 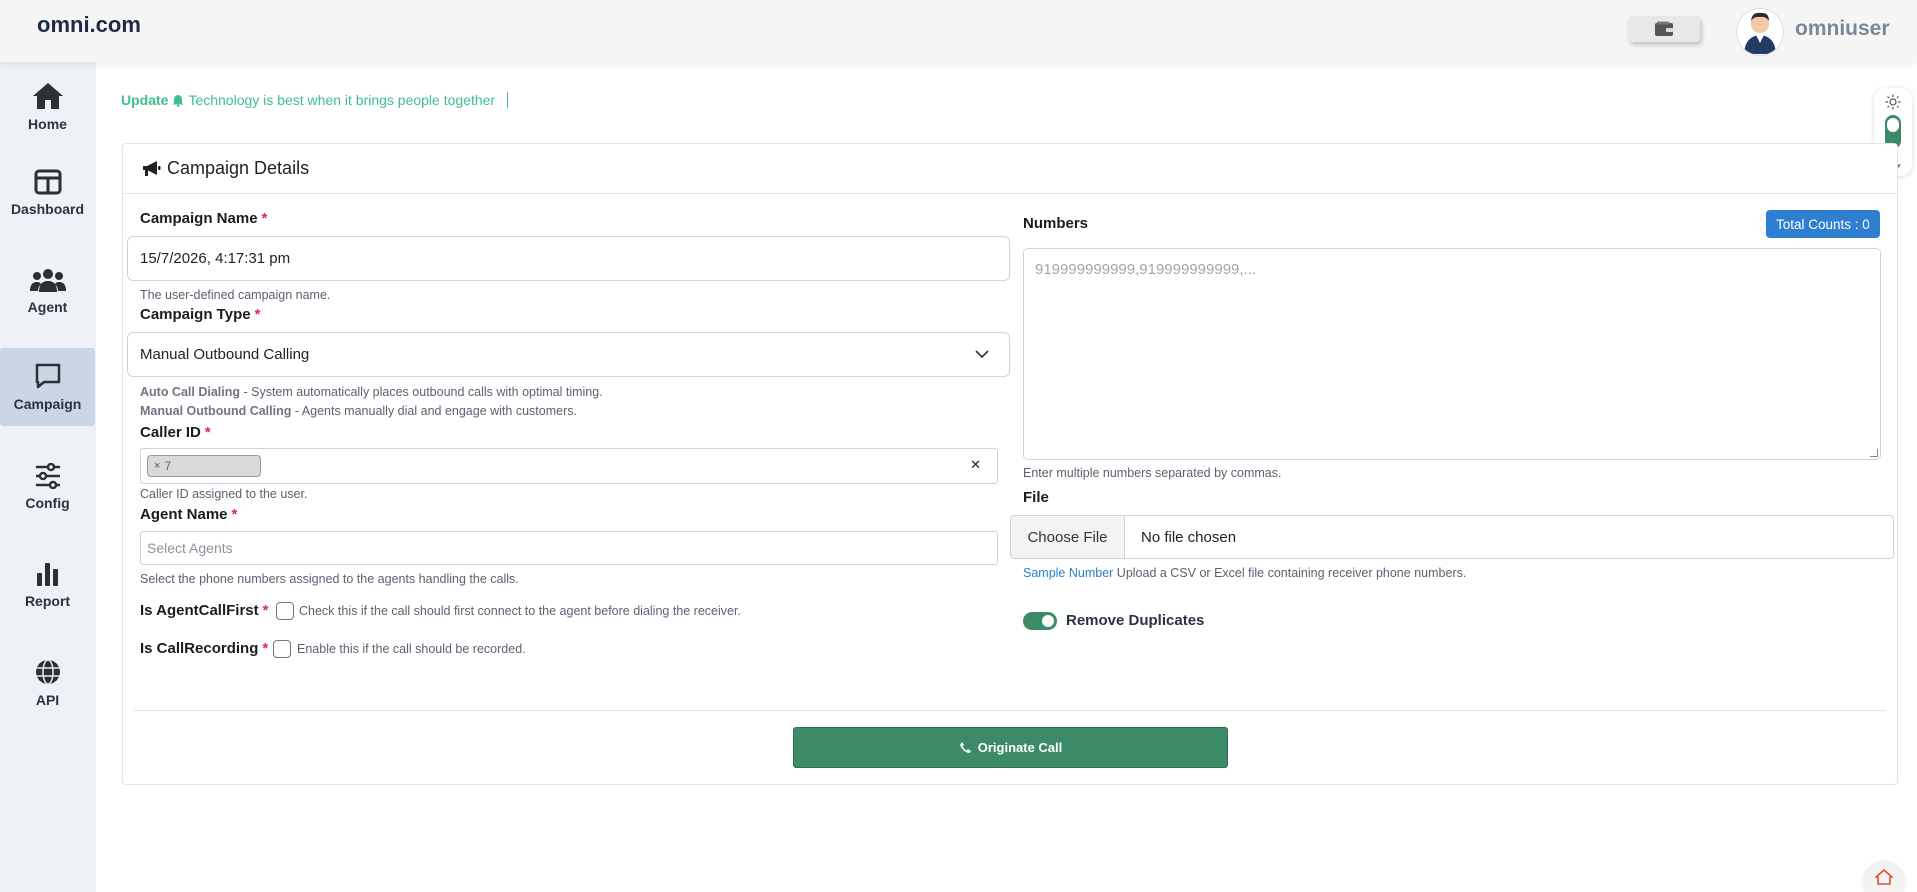 What do you see at coordinates (47, 280) in the screenshot?
I see `users-icon` at bounding box center [47, 280].